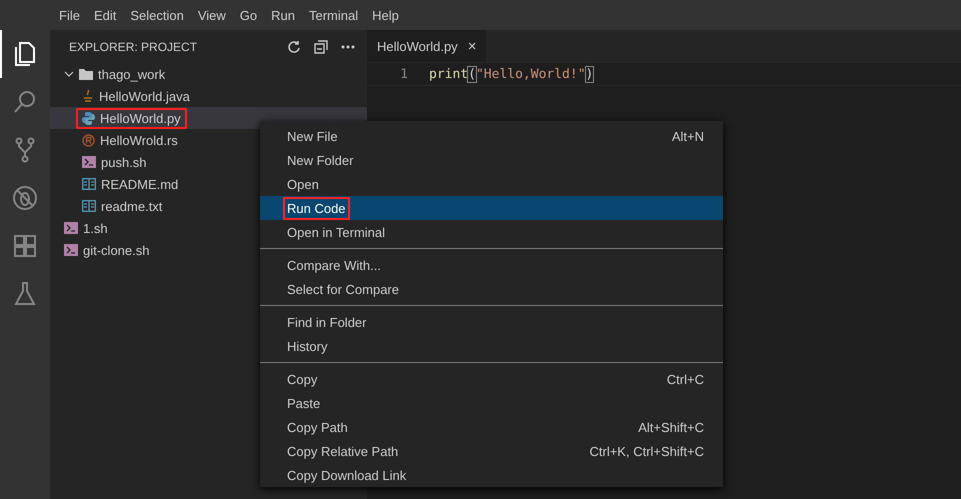 The height and width of the screenshot is (499, 961). Describe the element at coordinates (491, 427) in the screenshot. I see `menu-item: Copy Path Alt+Shift+C` at that location.